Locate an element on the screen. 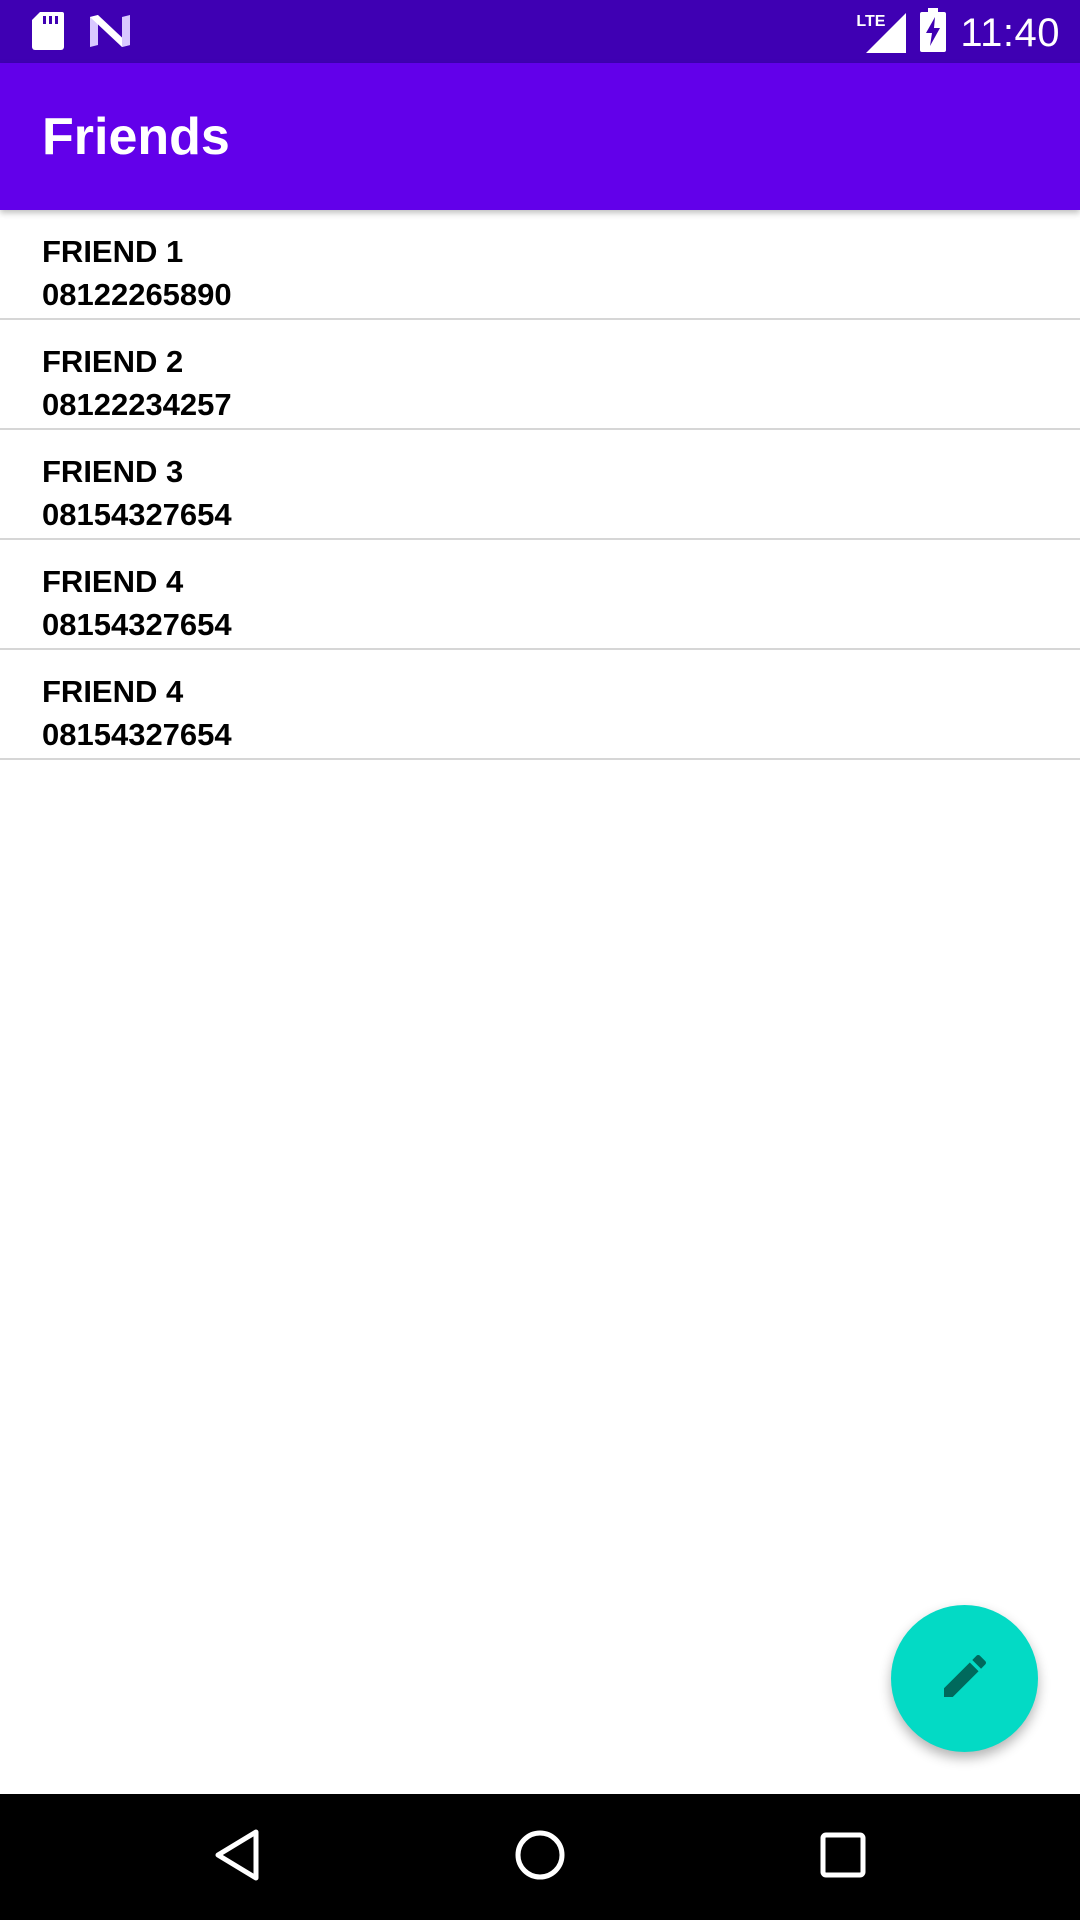 This screenshot has width=1080, height=1920. sd-card-icon is located at coordinates (48, 33).